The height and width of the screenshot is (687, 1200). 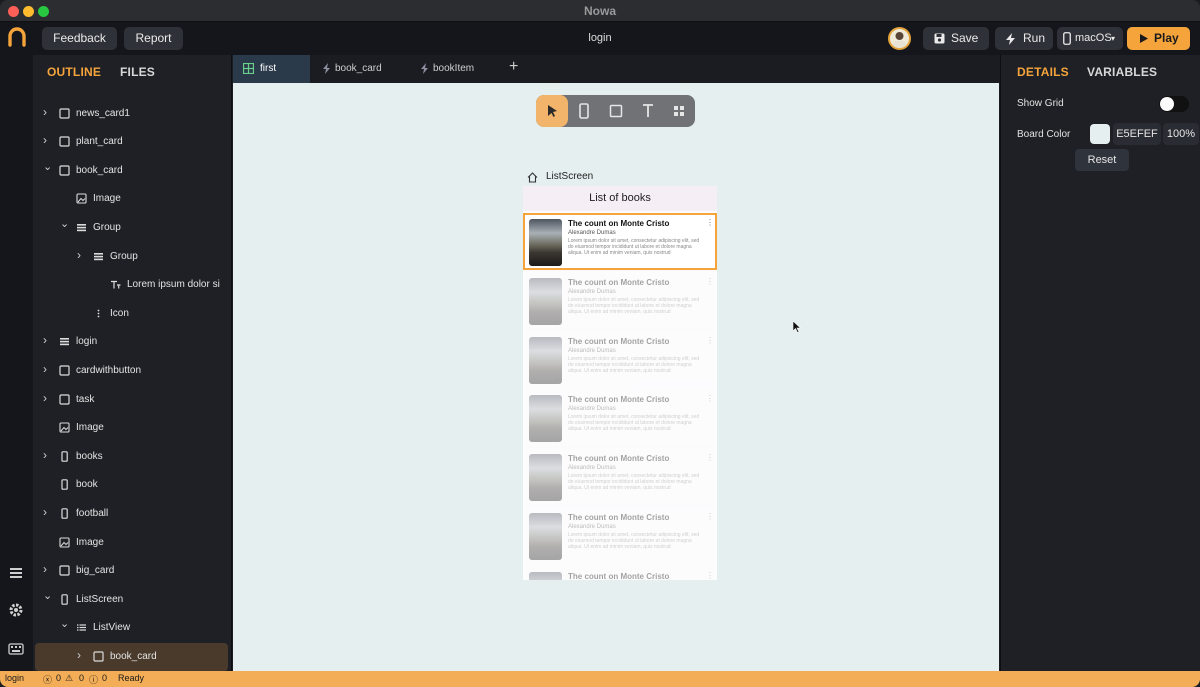 I want to click on tab-variables: VARIABLES, so click(x=1122, y=72).